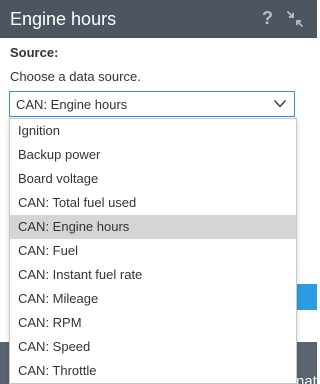  What do you see at coordinates (153, 299) in the screenshot?
I see `dropdown-item: CAN: Mileage` at bounding box center [153, 299].